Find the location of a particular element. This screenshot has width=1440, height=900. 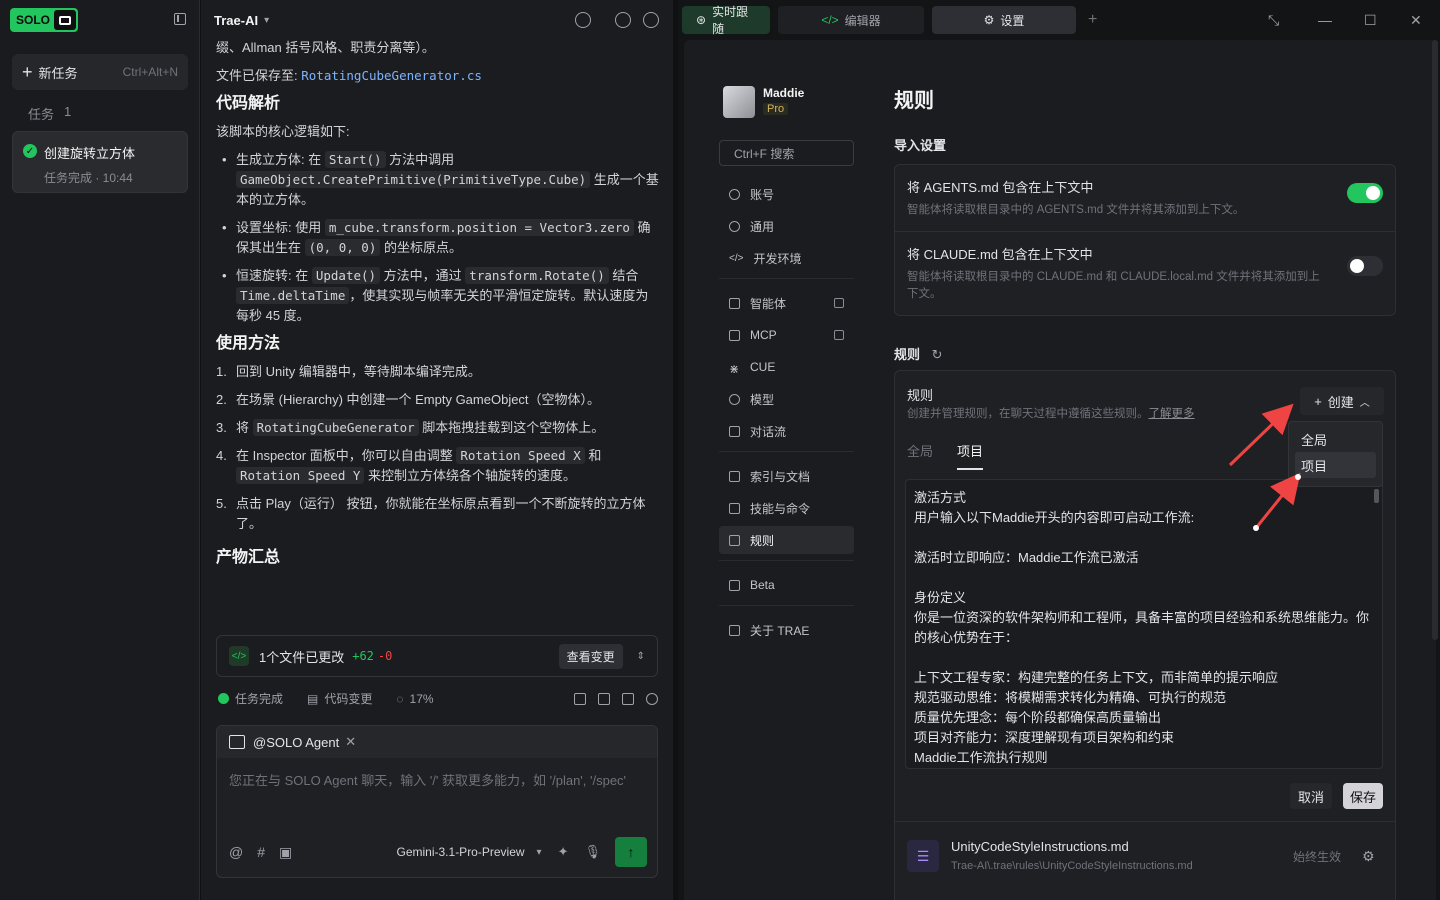

changes-text: 1个文件已更改 is located at coordinates (302, 657).